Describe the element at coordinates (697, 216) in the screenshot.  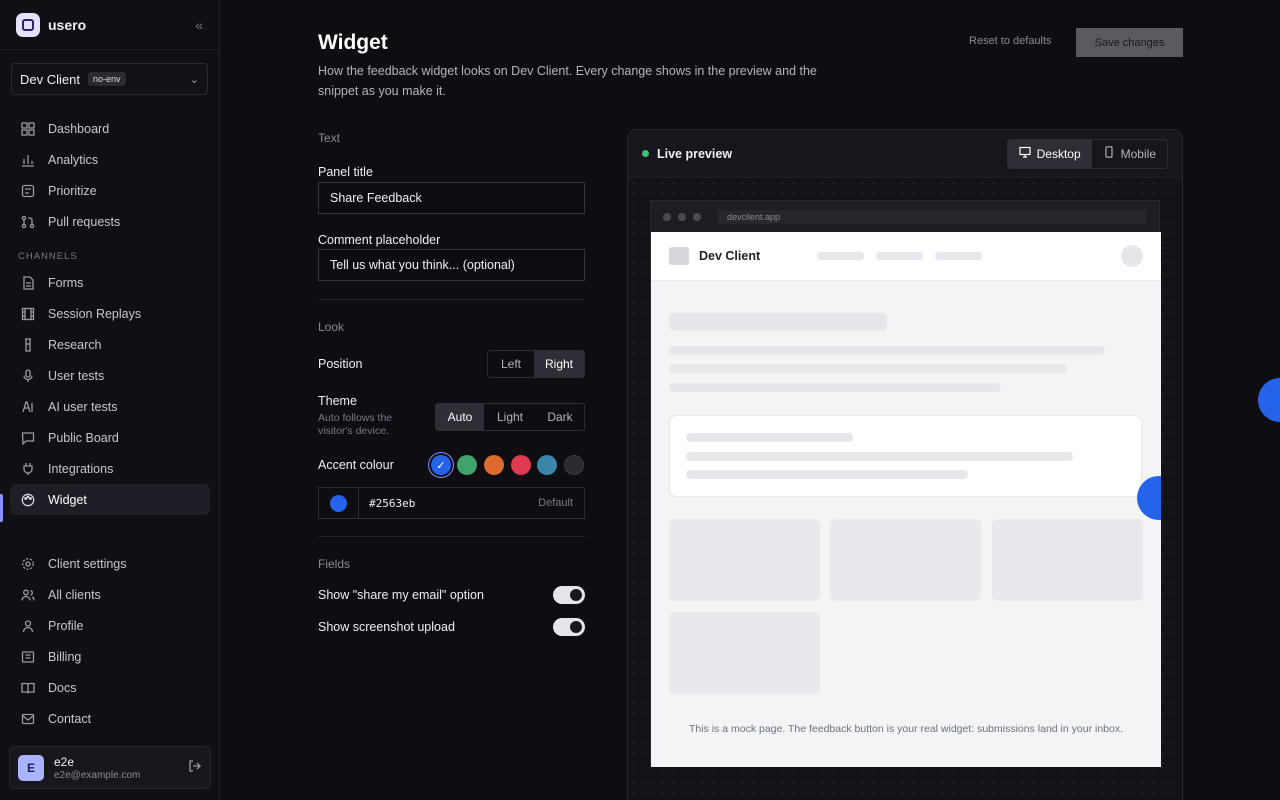
I see `window-dot` at that location.